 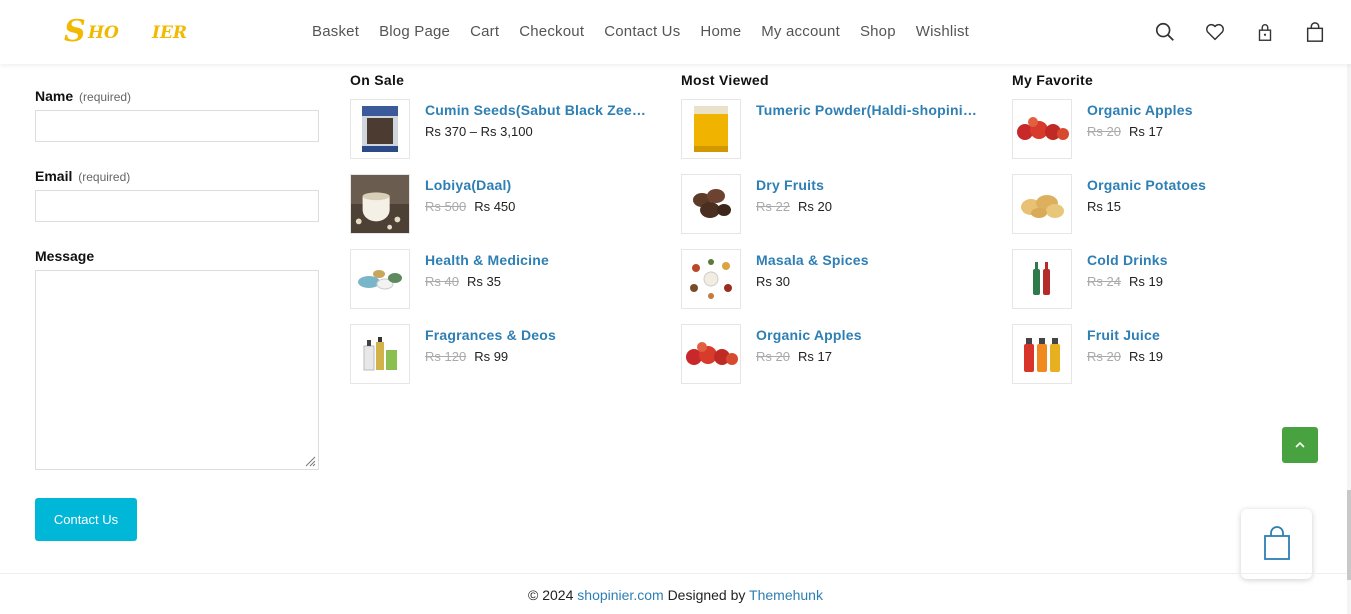 What do you see at coordinates (773, 206) in the screenshot?
I see `old-price: Rs 22` at bounding box center [773, 206].